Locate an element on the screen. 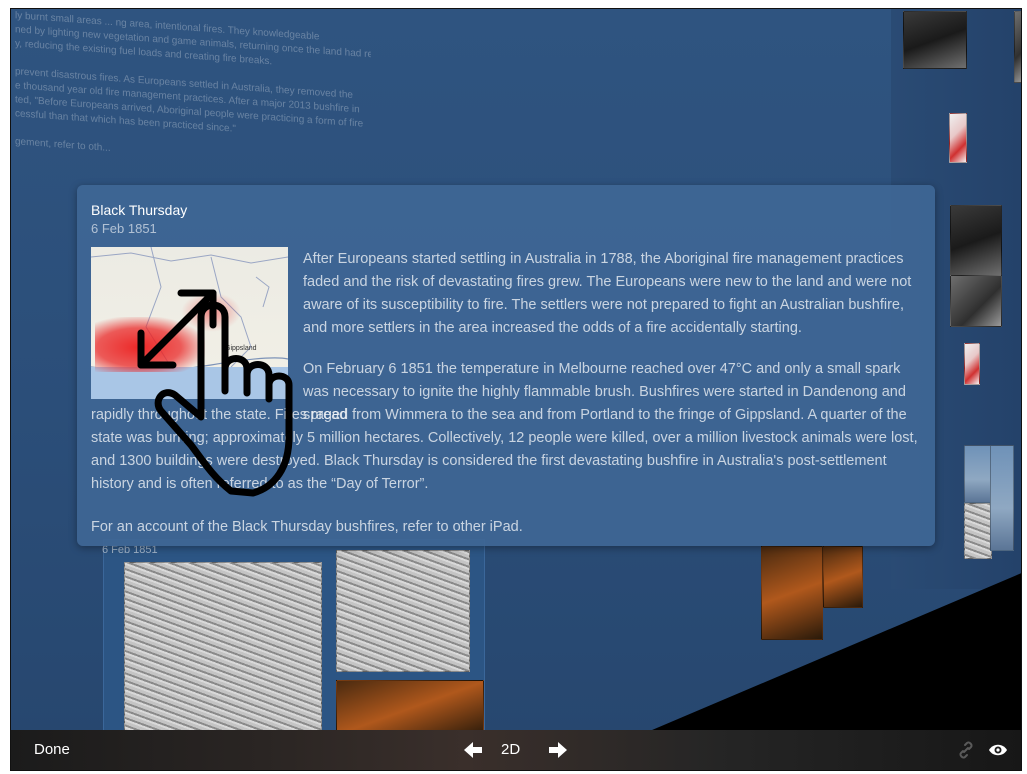  arrow-right-icon is located at coordinates (558, 750).